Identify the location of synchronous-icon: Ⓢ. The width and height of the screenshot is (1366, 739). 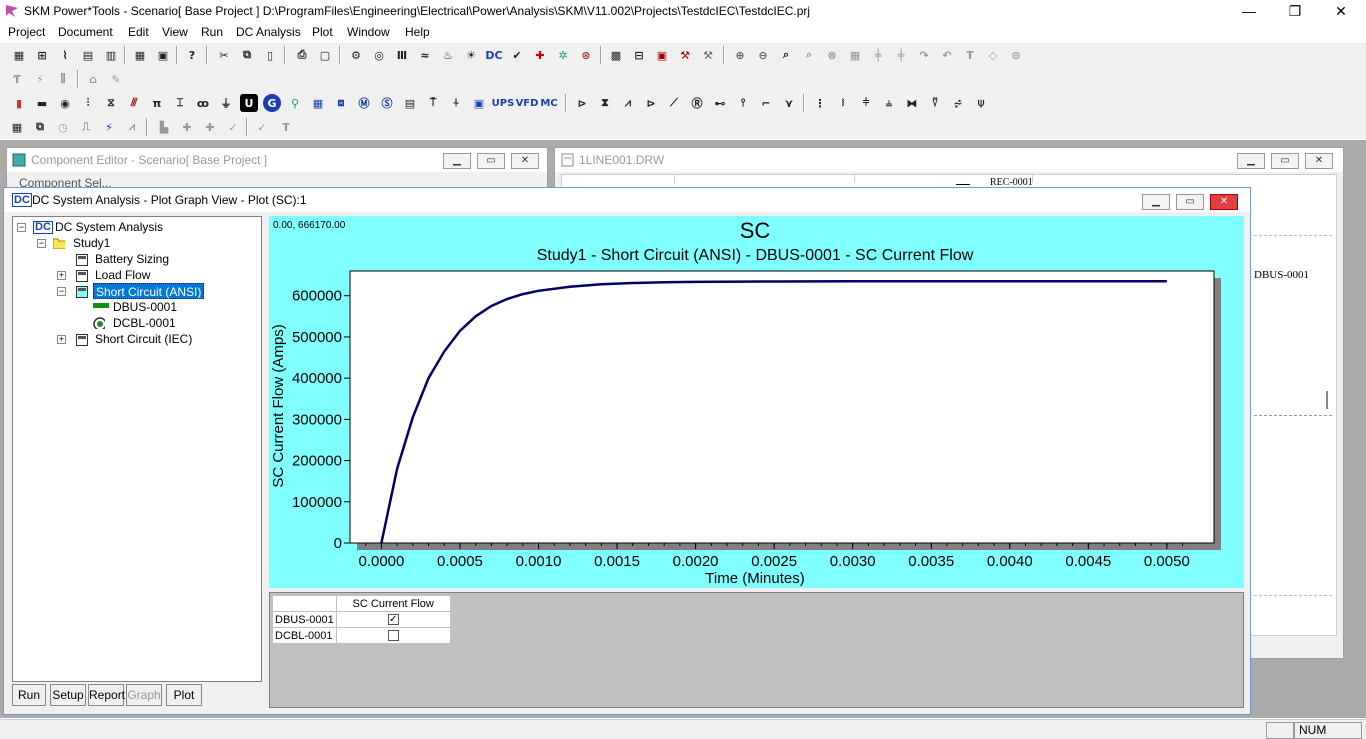
(387, 103).